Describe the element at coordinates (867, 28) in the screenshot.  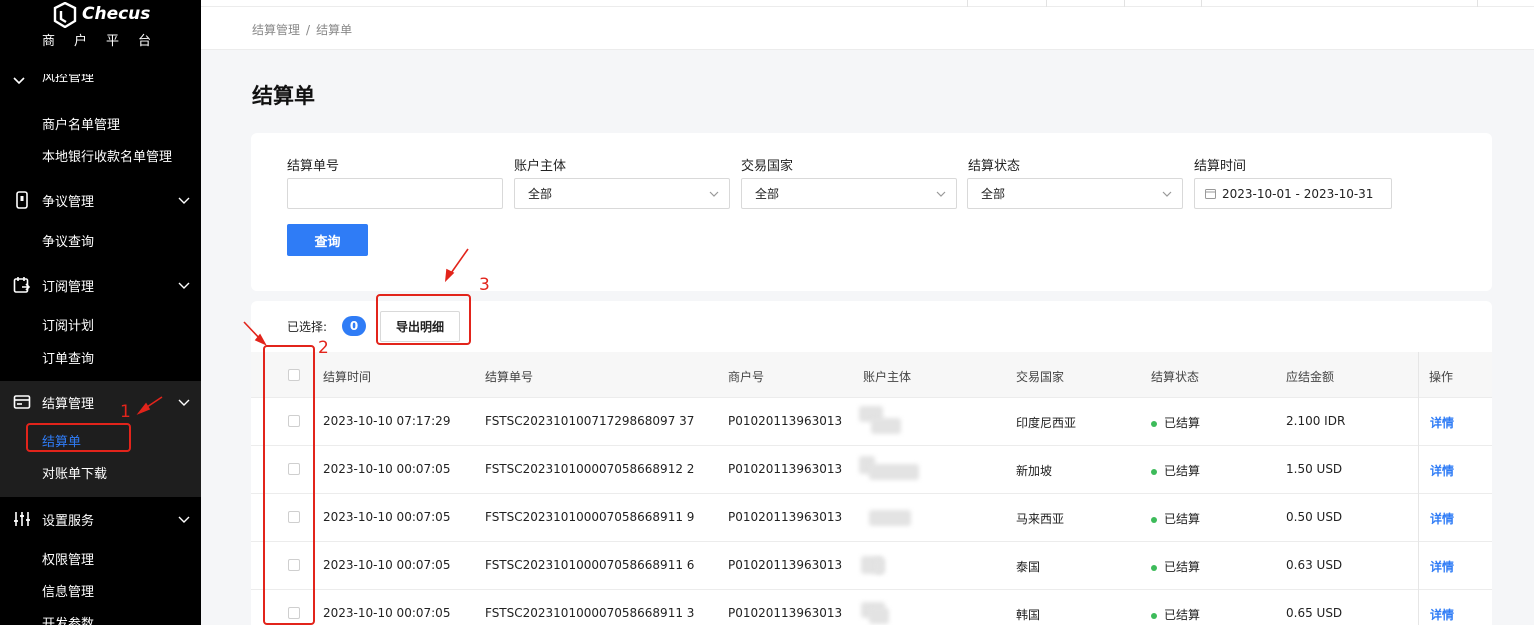
I see `breadcrumb-bar: 结算管理 / 结算单` at that location.